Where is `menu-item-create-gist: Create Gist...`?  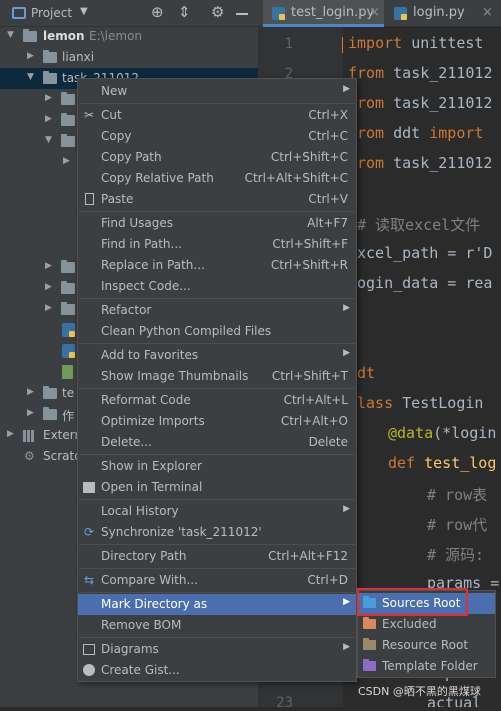 menu-item-create-gist: Create Gist... is located at coordinates (217, 670).